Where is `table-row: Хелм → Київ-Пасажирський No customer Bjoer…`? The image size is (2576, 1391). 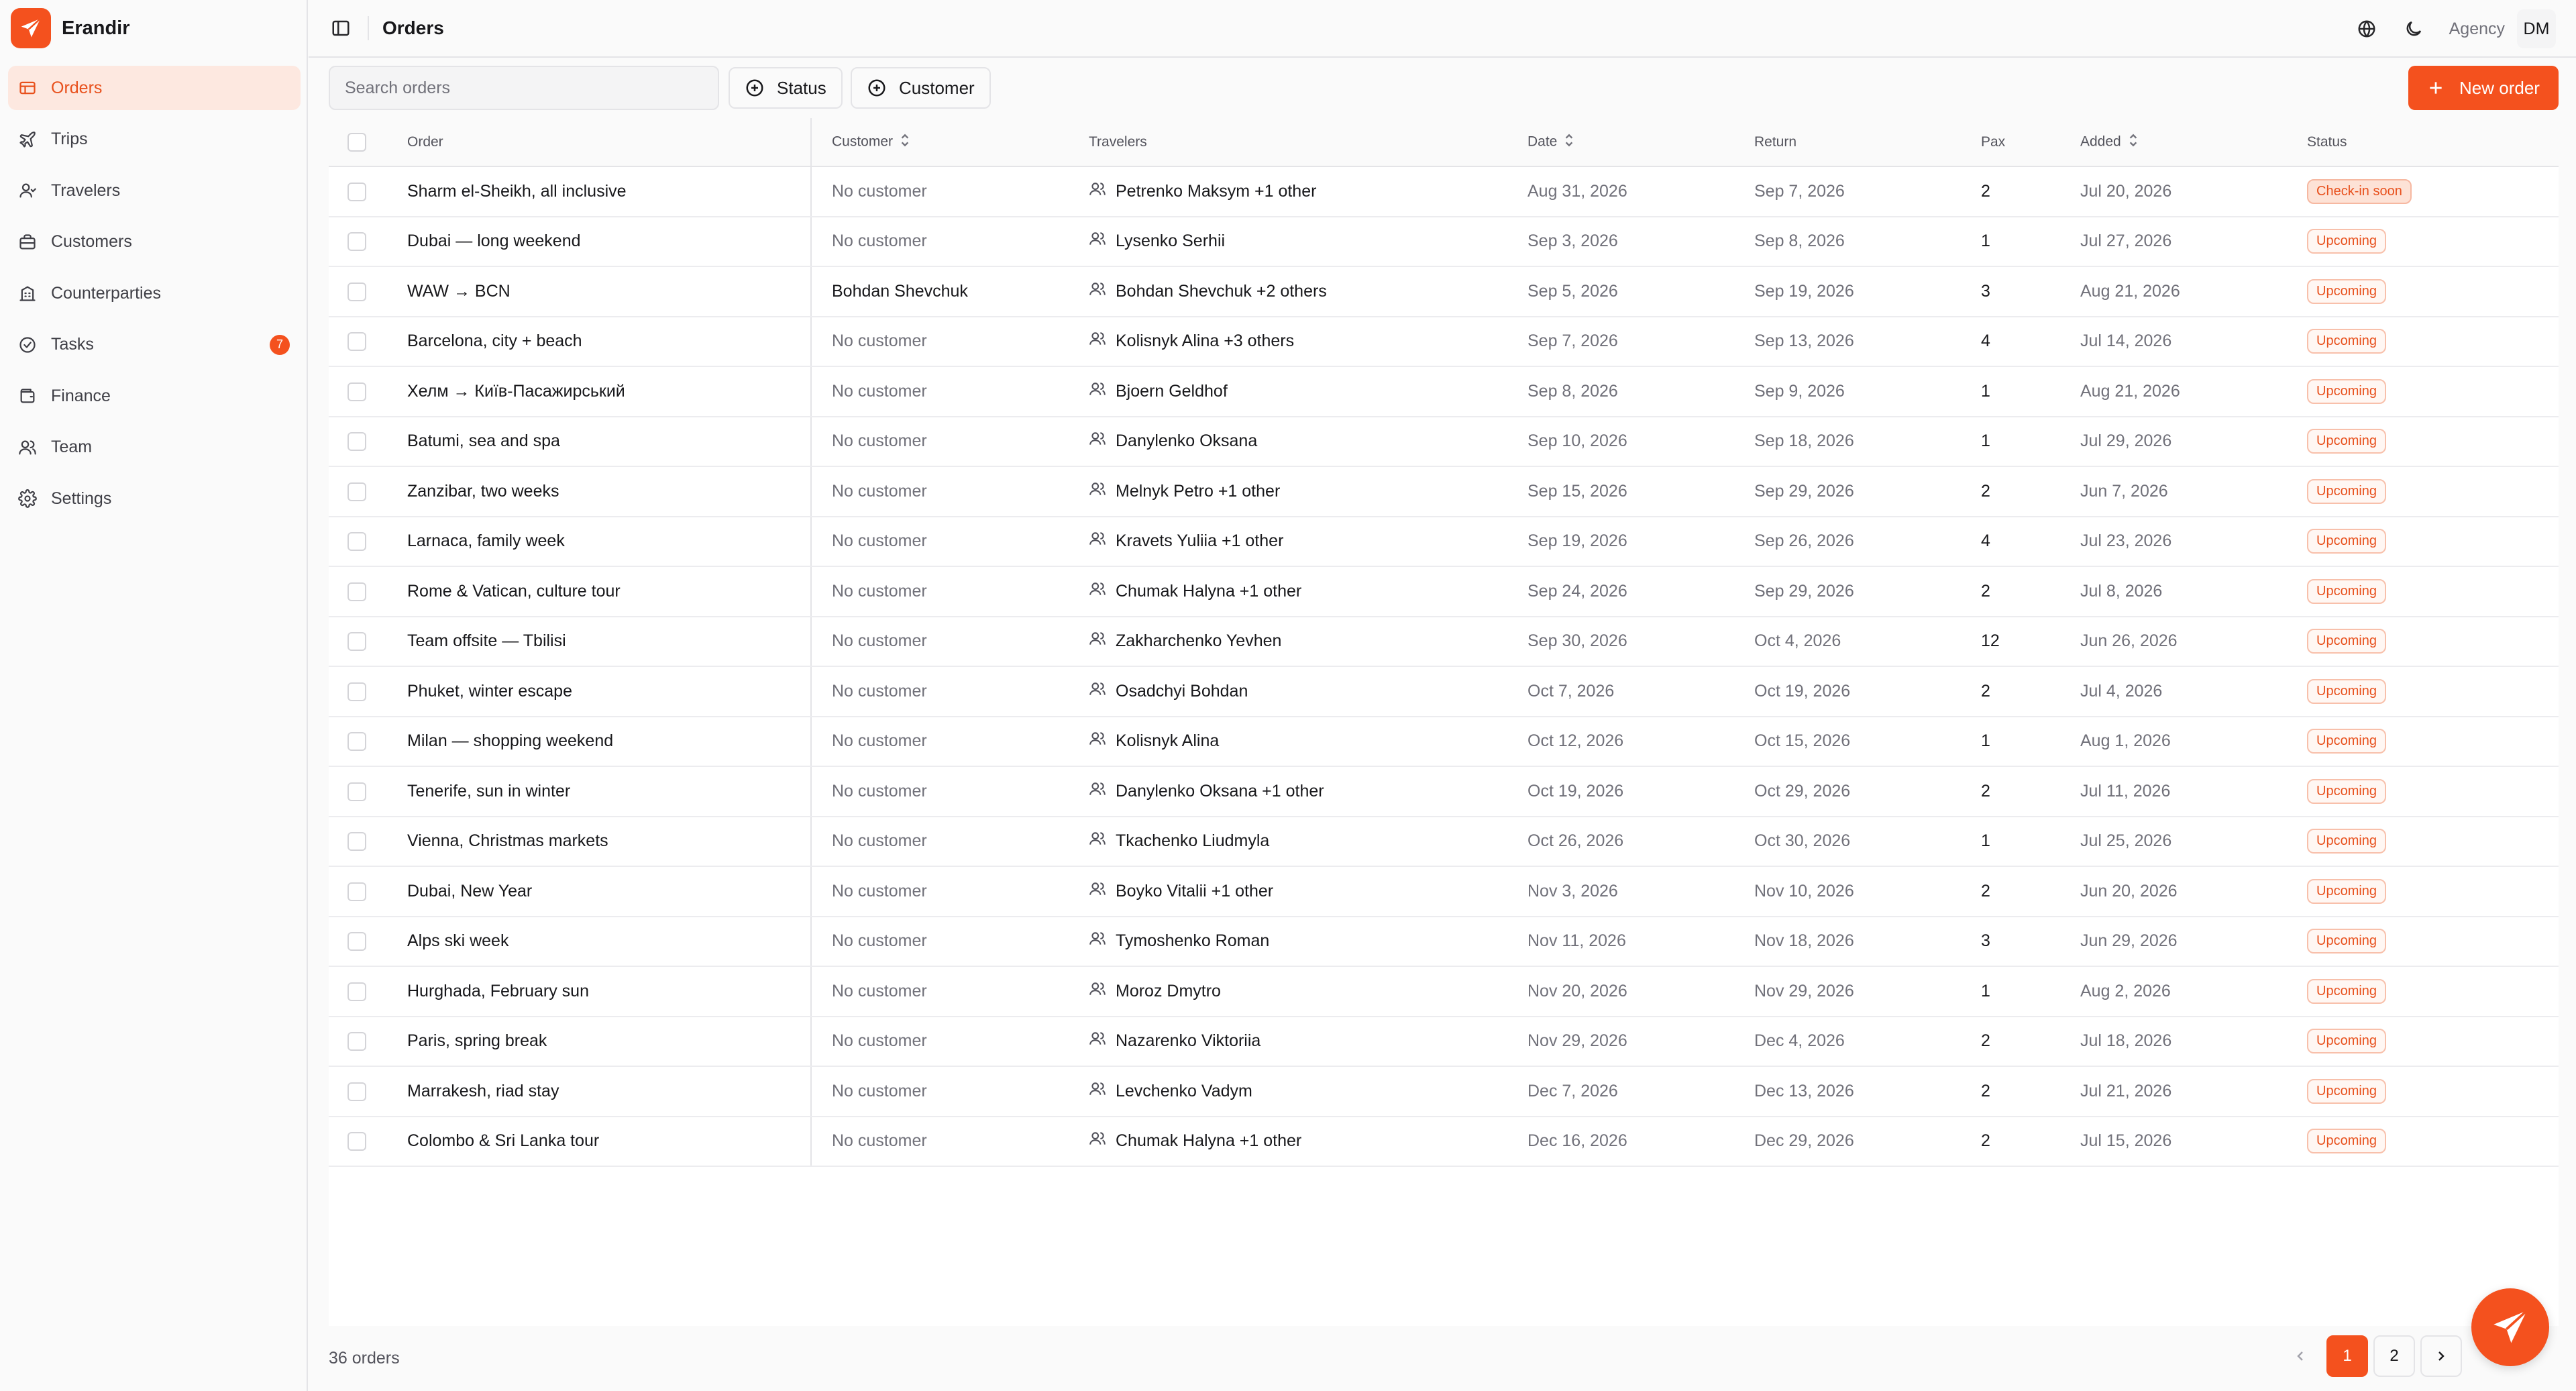 table-row: Хелм → Київ-Пасажирський No customer Bjoer… is located at coordinates (1444, 391).